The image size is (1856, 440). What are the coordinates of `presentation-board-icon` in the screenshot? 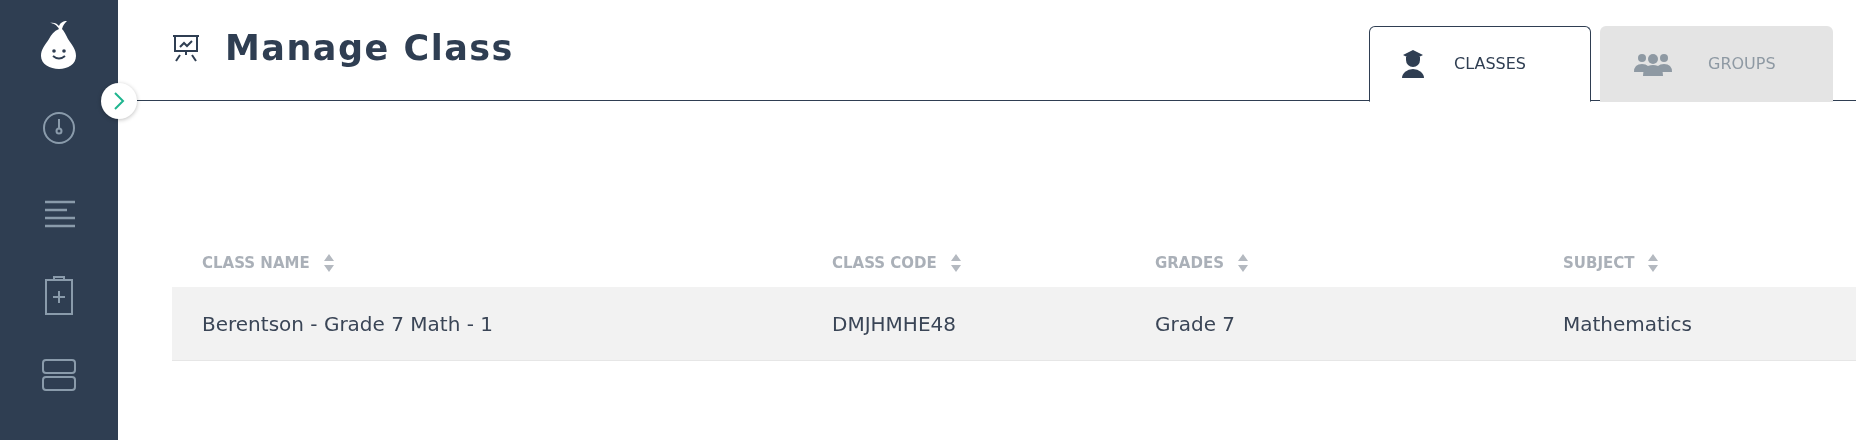 It's located at (186, 48).